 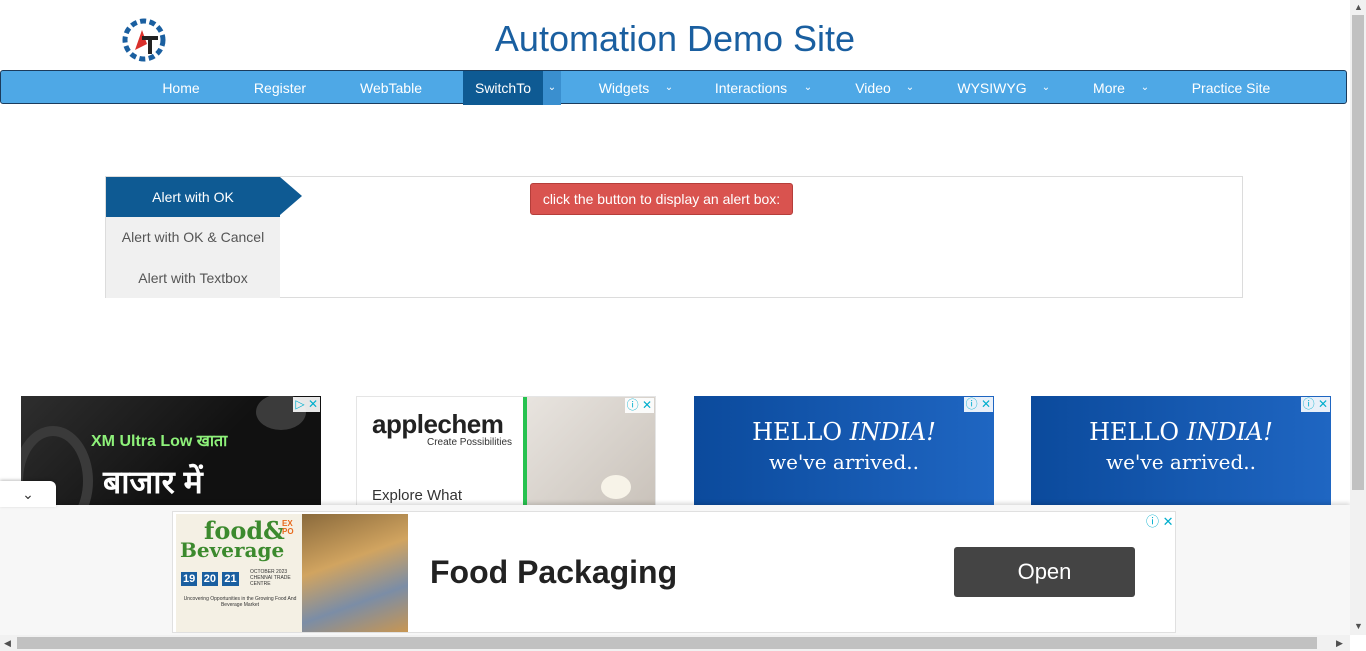 What do you see at coordinates (438, 424) in the screenshot?
I see `ad-brand: applechem` at bounding box center [438, 424].